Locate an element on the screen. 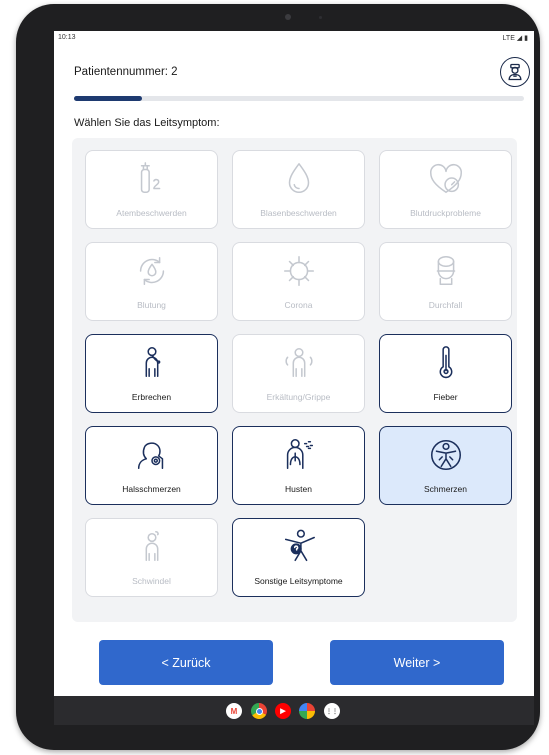 The width and height of the screenshot is (549, 755). symptom-card-schwindel: Schwindel is located at coordinates (151, 557).